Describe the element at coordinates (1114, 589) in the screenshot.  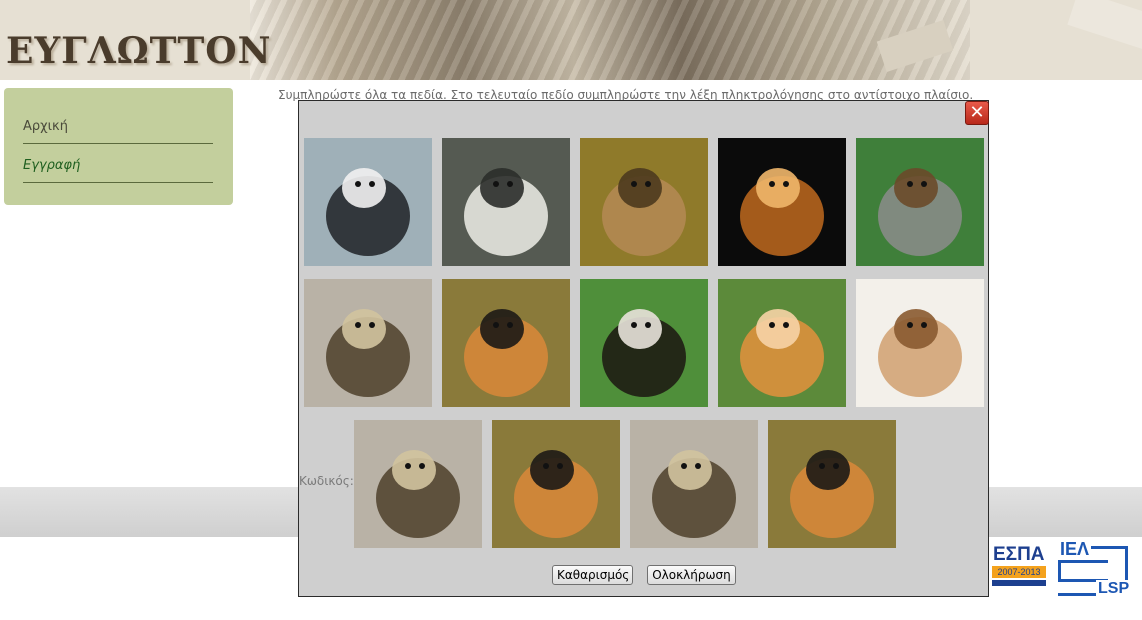
I see `lsp-logo-text: LSP` at that location.